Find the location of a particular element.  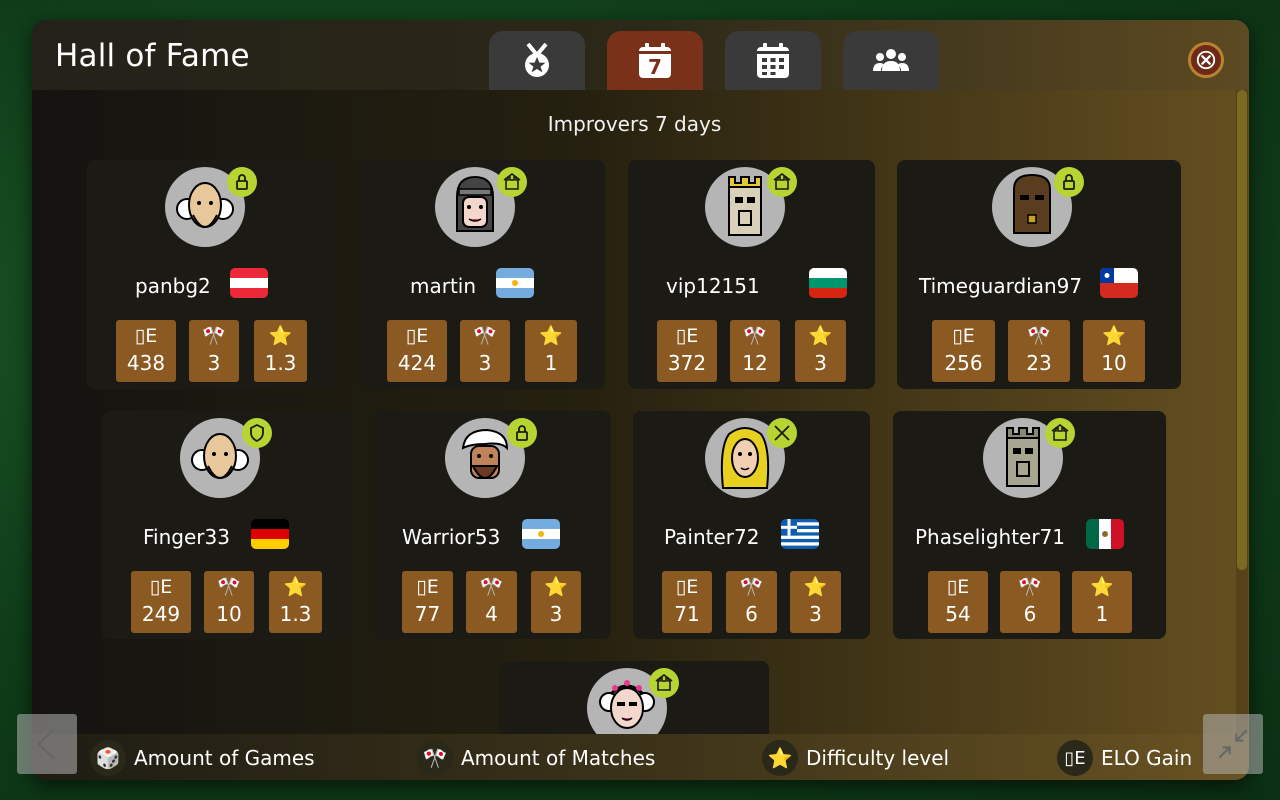

close-icon is located at coordinates (1206, 60).